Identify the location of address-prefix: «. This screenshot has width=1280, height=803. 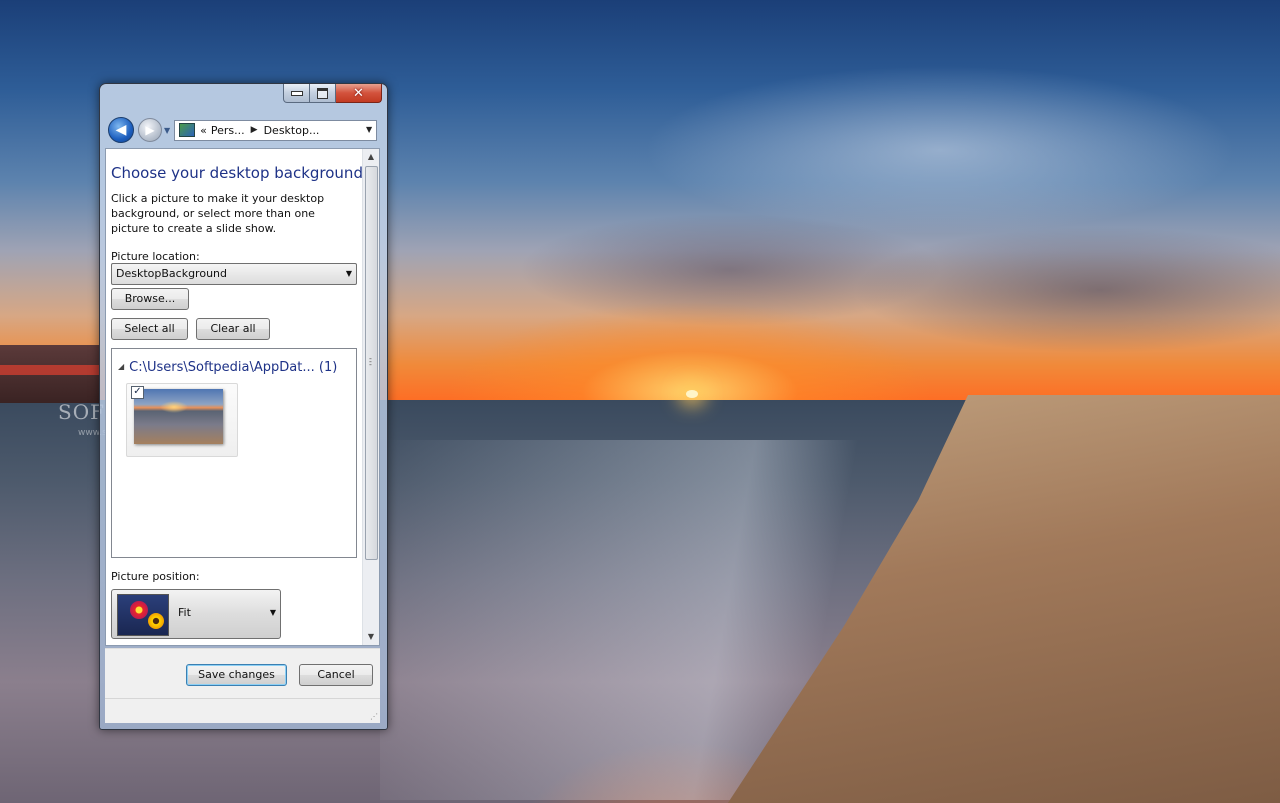
(203, 130).